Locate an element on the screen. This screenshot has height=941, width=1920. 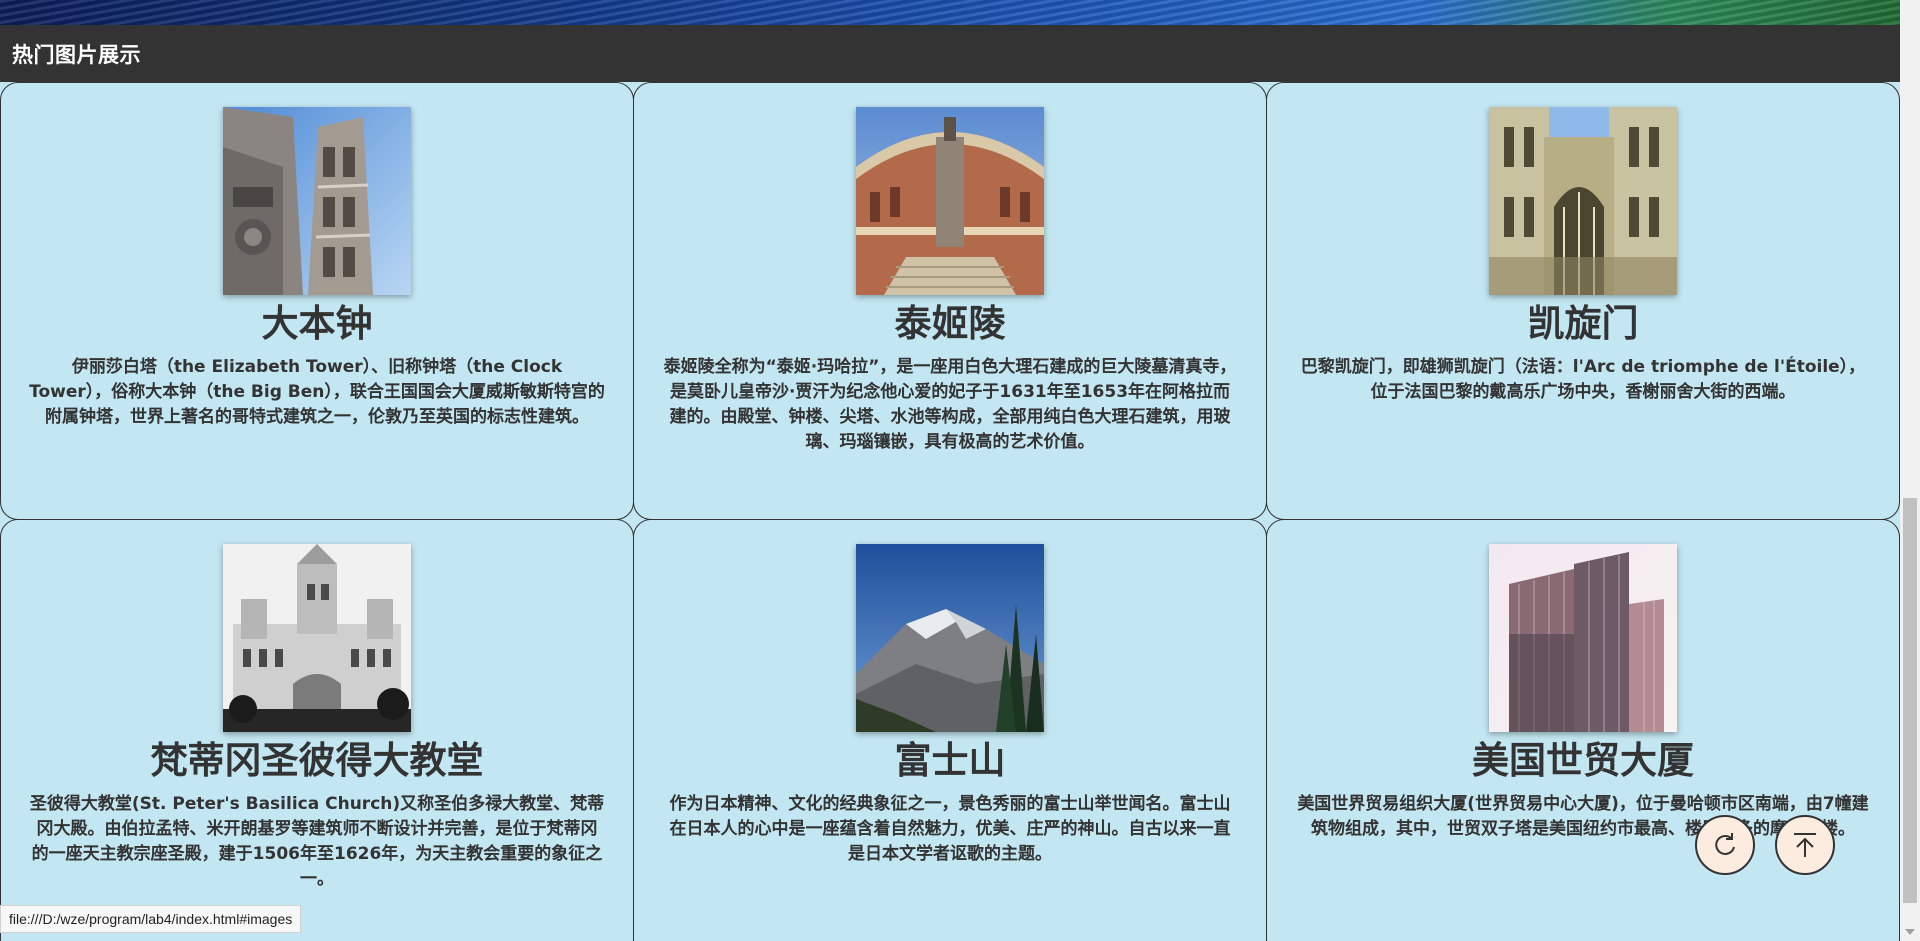
section-title: 热门图片展示 is located at coordinates (76, 54).